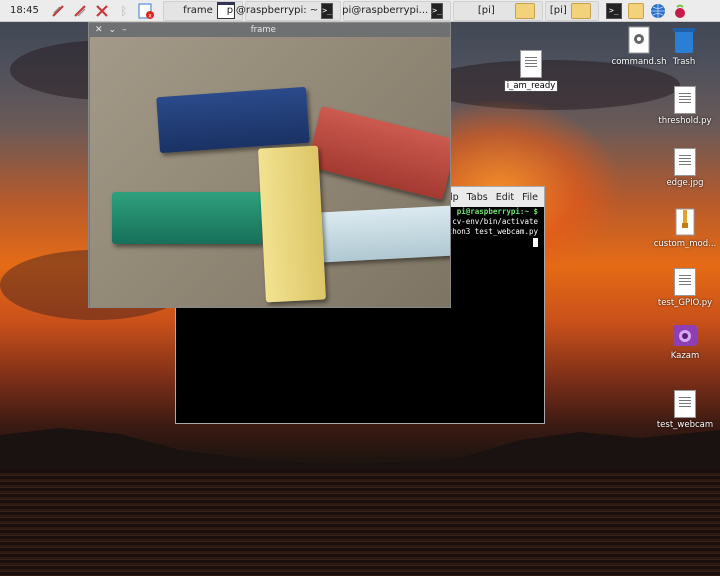 Image resolution: width=720 pixels, height=576 pixels. What do you see at coordinates (477, 197) in the screenshot?
I see `menu-tabs: Tabs` at bounding box center [477, 197].